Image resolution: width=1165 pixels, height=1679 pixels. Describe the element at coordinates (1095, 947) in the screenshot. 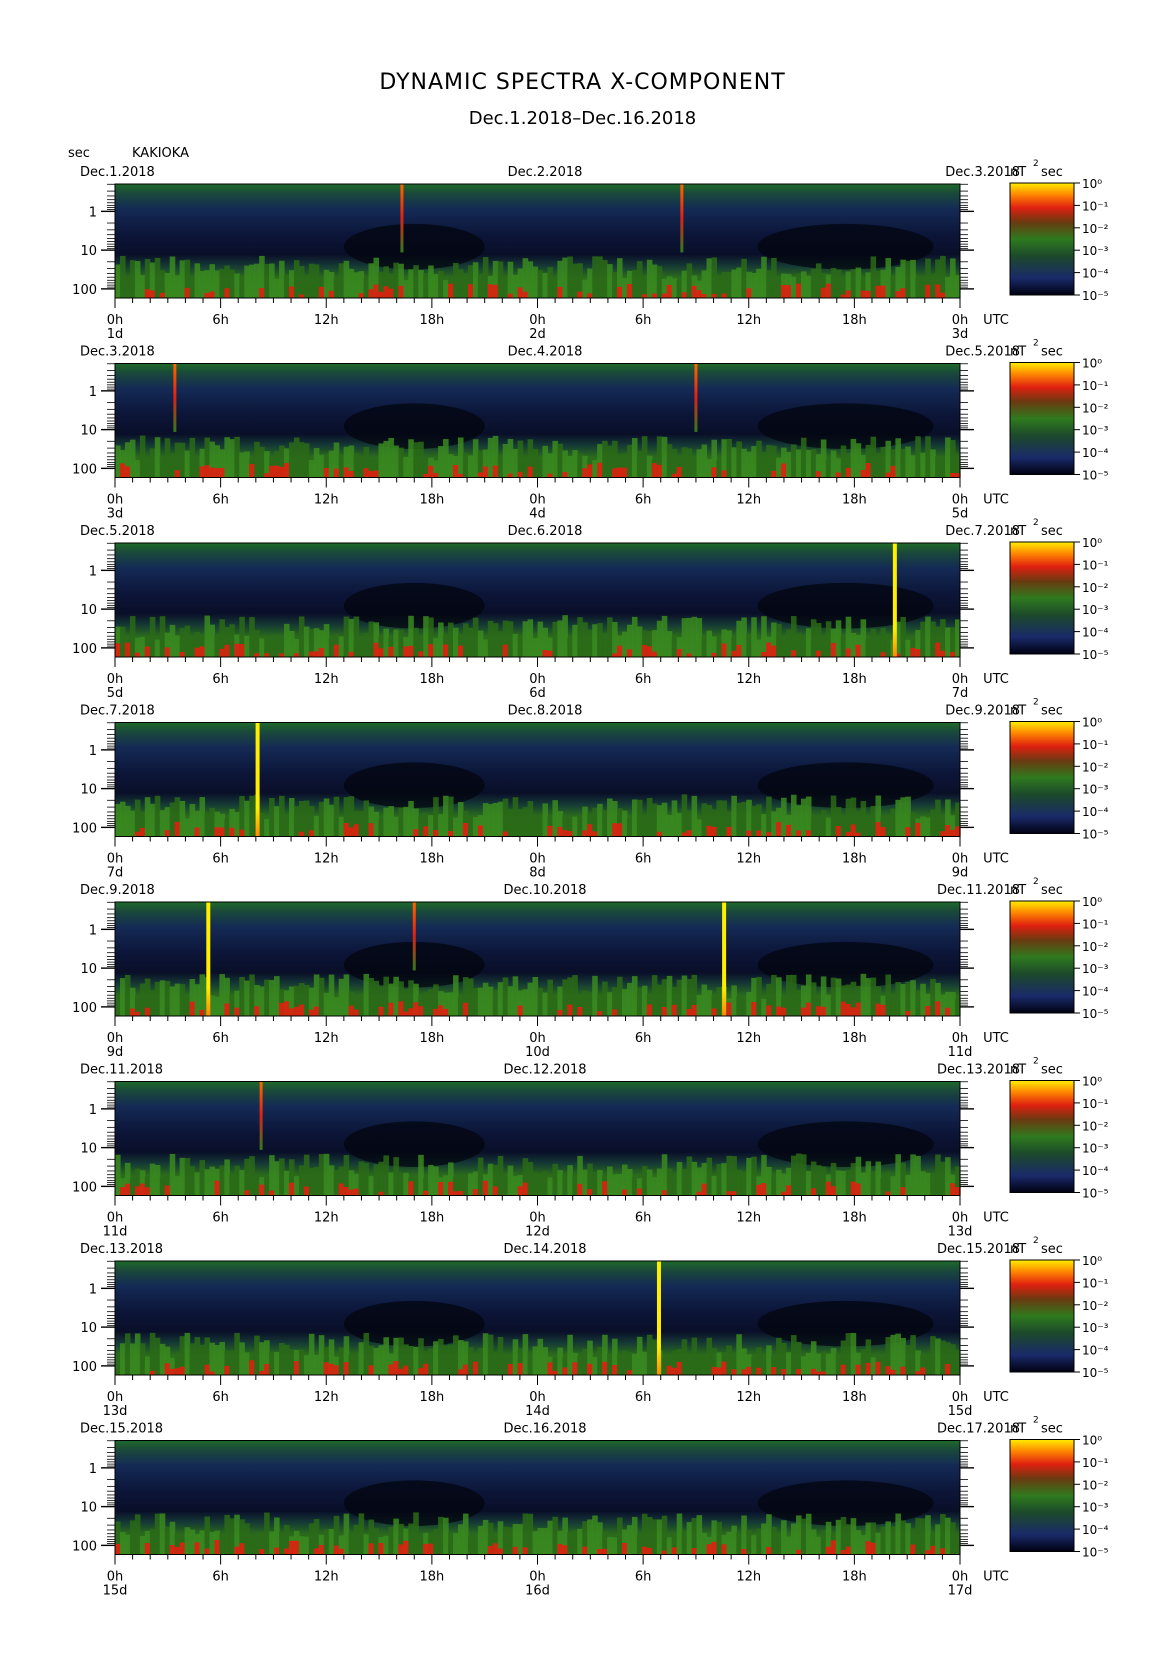

I see `colorbar-tick-label: 10⁻²` at that location.